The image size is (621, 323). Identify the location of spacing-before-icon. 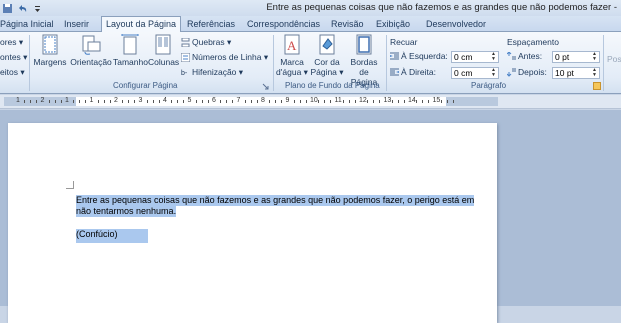
(511, 55).